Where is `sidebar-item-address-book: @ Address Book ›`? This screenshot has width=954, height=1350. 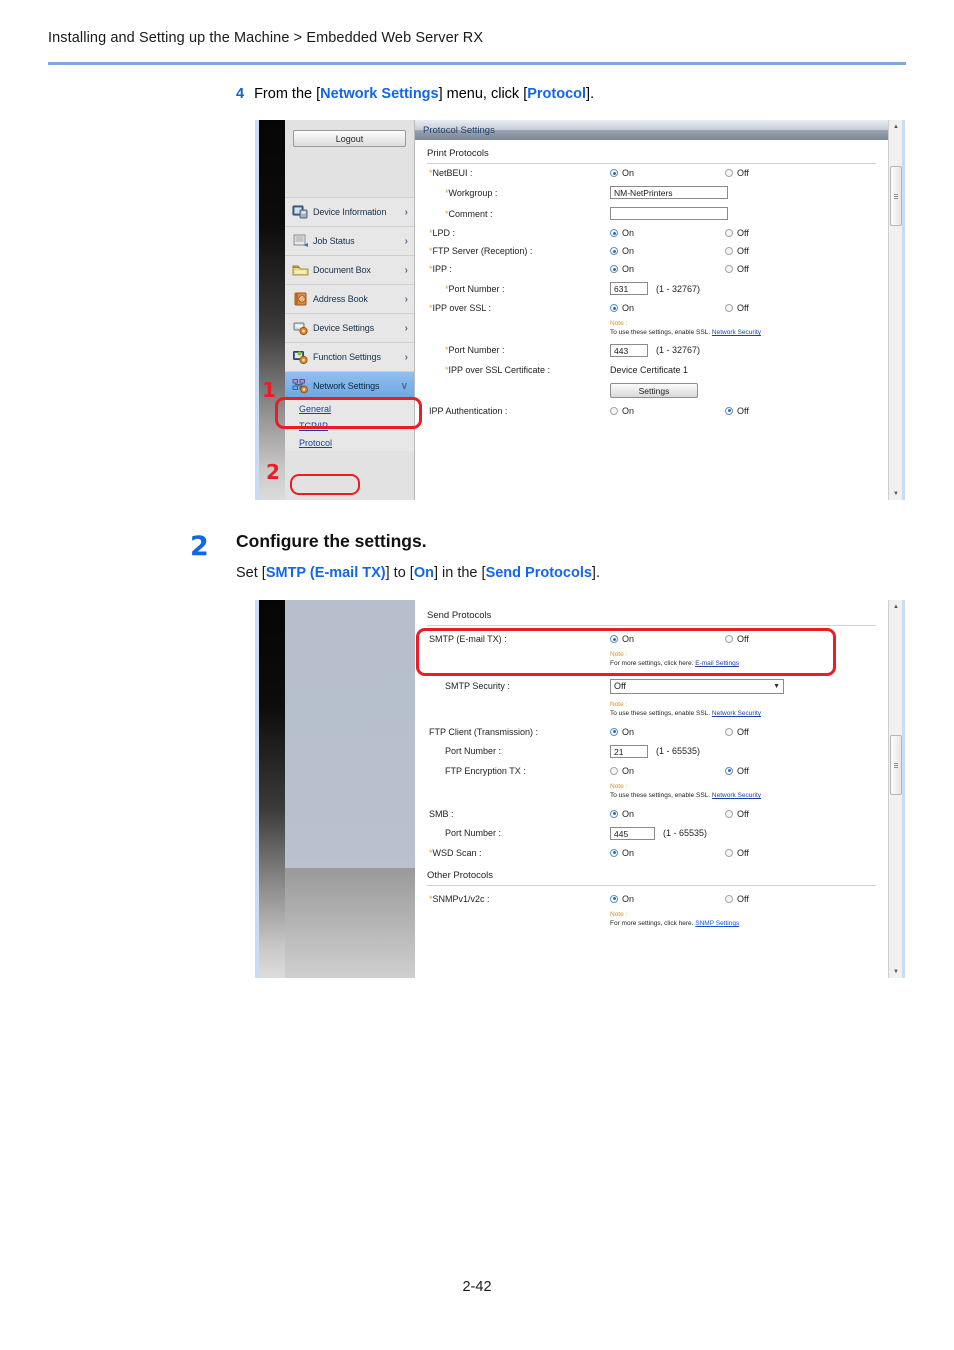 sidebar-item-address-book: @ Address Book › is located at coordinates (349, 298).